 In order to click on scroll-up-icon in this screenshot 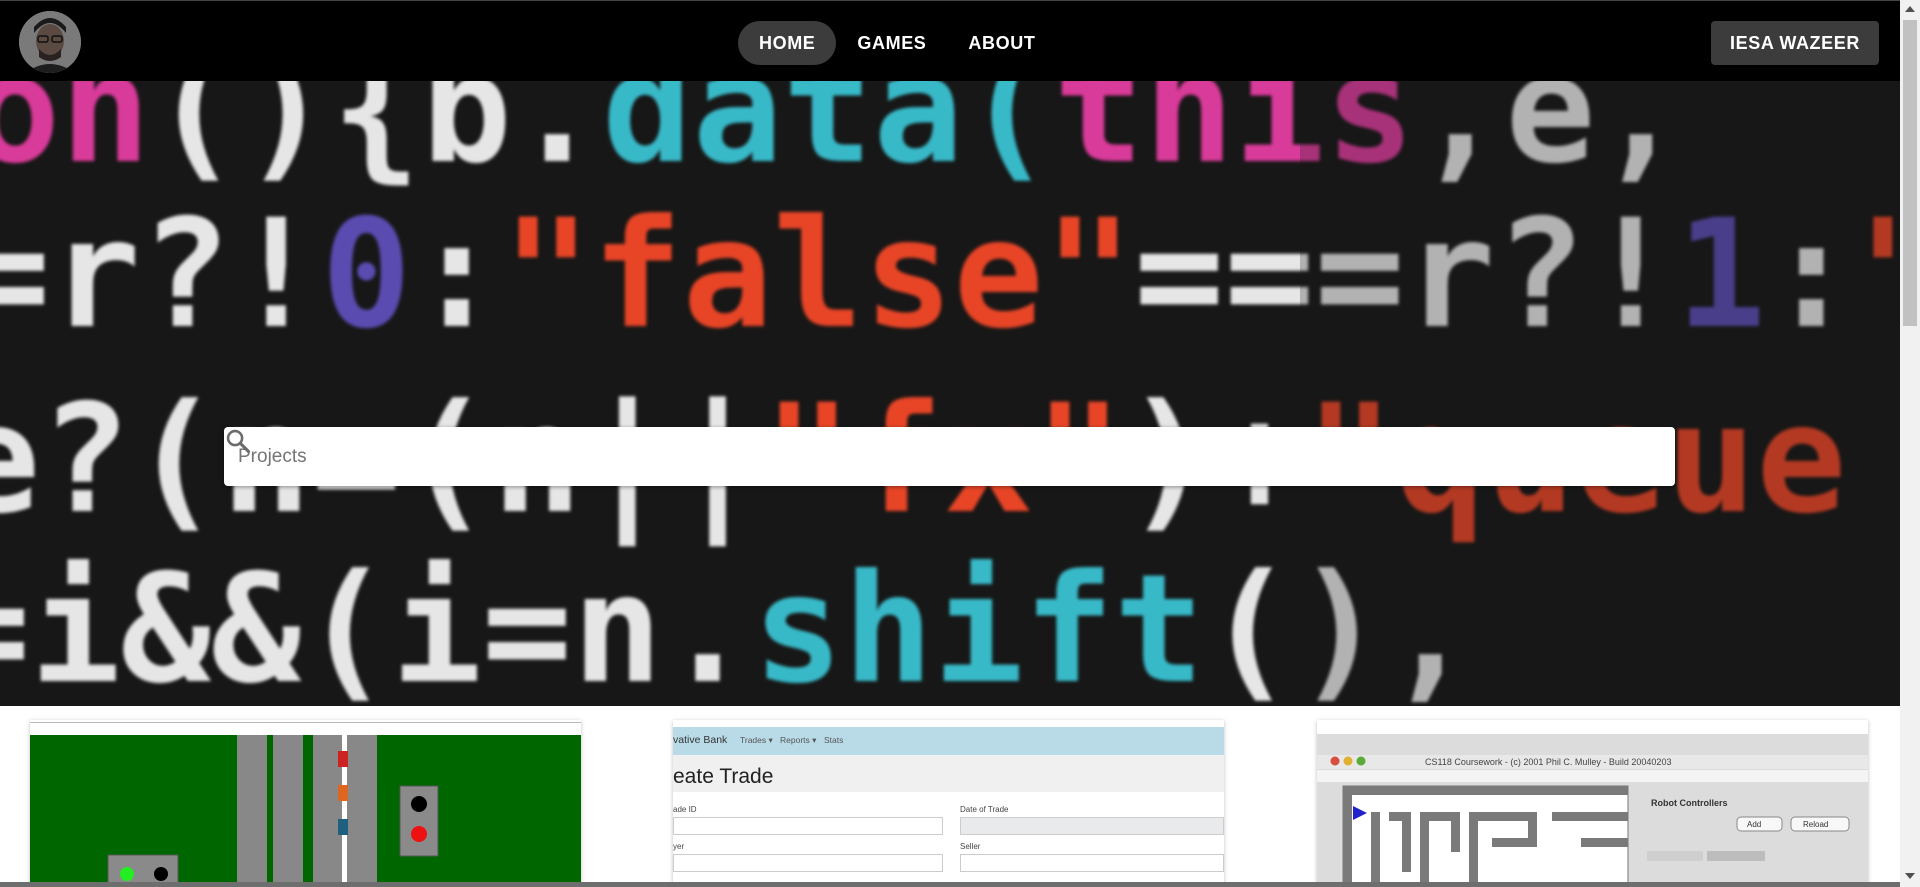, I will do `click(1910, 9)`.